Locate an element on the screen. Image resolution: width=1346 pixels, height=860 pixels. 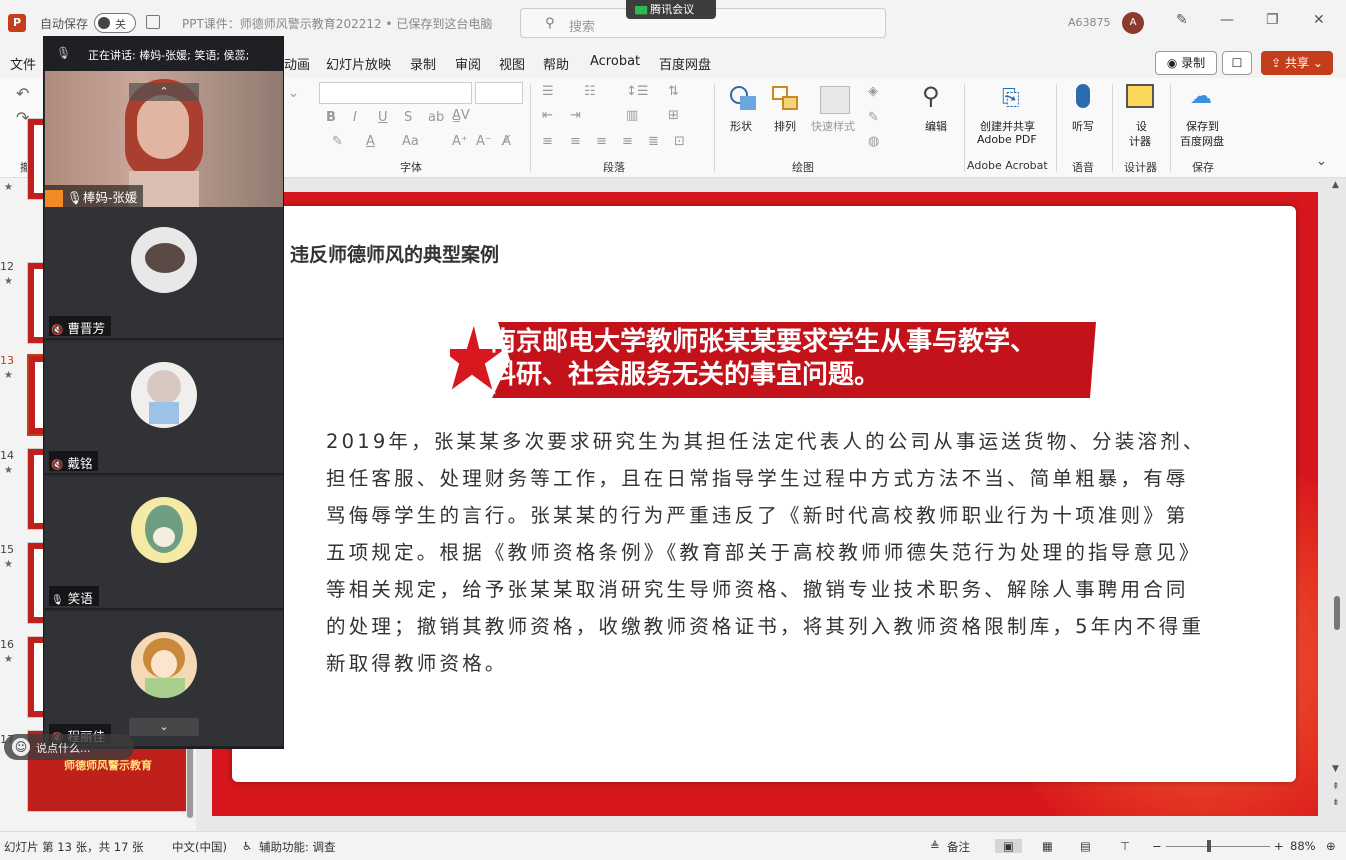
menu-file: 文件 is located at coordinates (23, 63).